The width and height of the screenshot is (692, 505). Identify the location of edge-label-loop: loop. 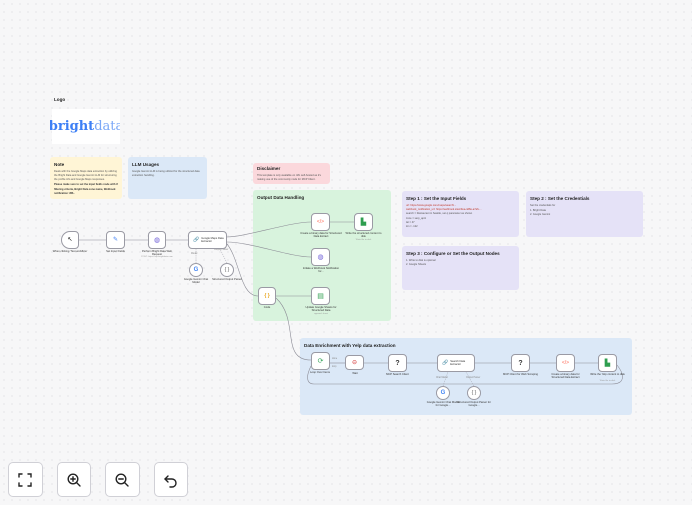
(334, 367).